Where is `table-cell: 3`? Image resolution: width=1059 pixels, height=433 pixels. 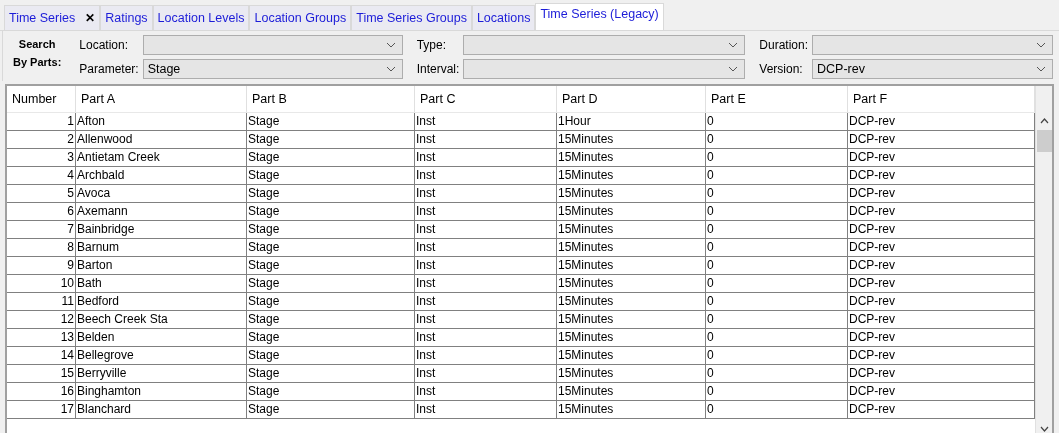
table-cell: 3 is located at coordinates (41, 157).